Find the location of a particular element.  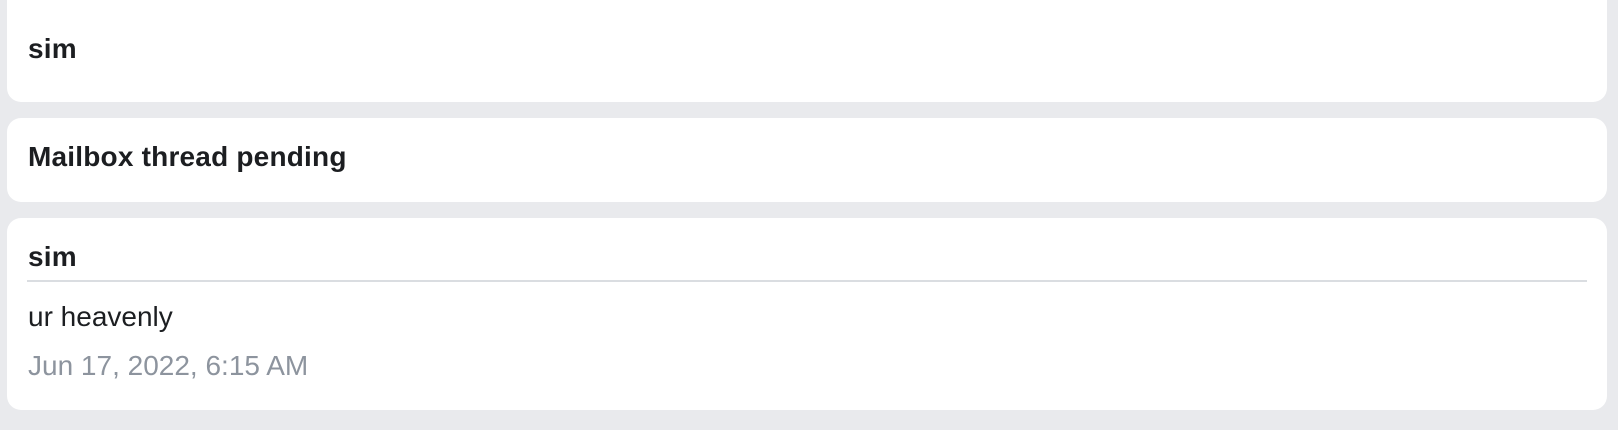

message-timestamp: Jun 17, 2022, 6:15 AM is located at coordinates (168, 365).